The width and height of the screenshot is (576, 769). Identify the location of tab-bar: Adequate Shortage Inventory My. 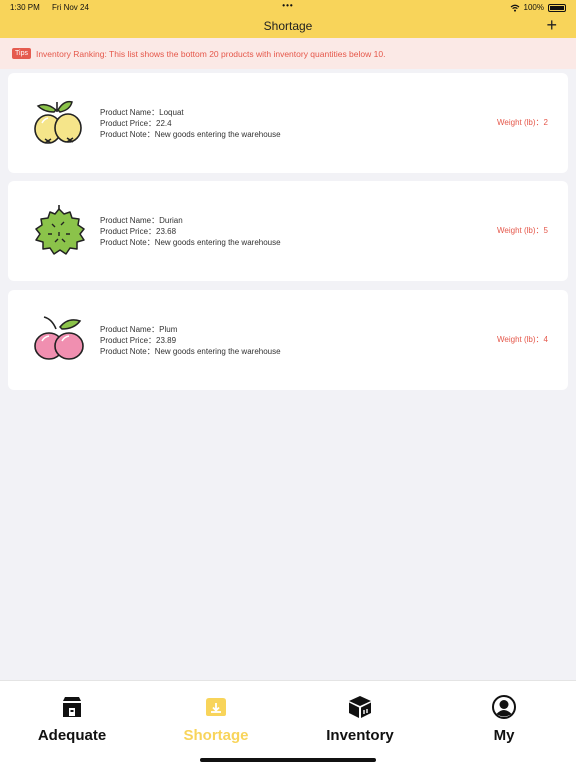
(288, 724).